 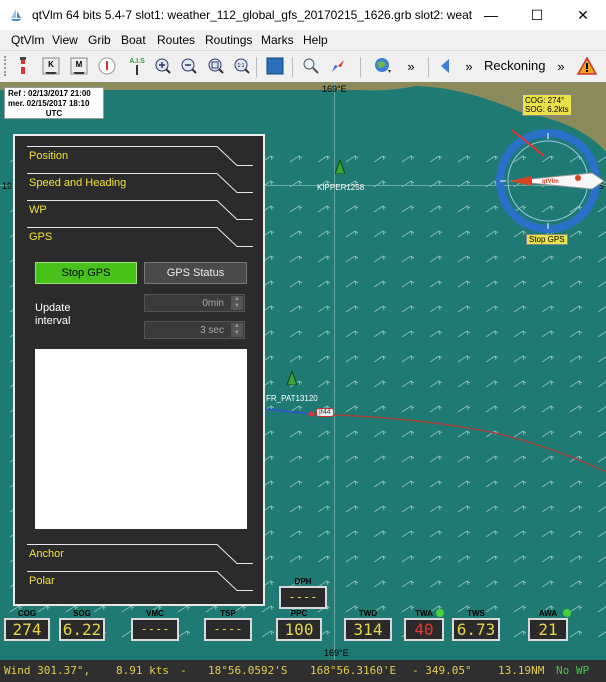 I want to click on instrument-vmc: VMC ----, so click(x=155, y=625).